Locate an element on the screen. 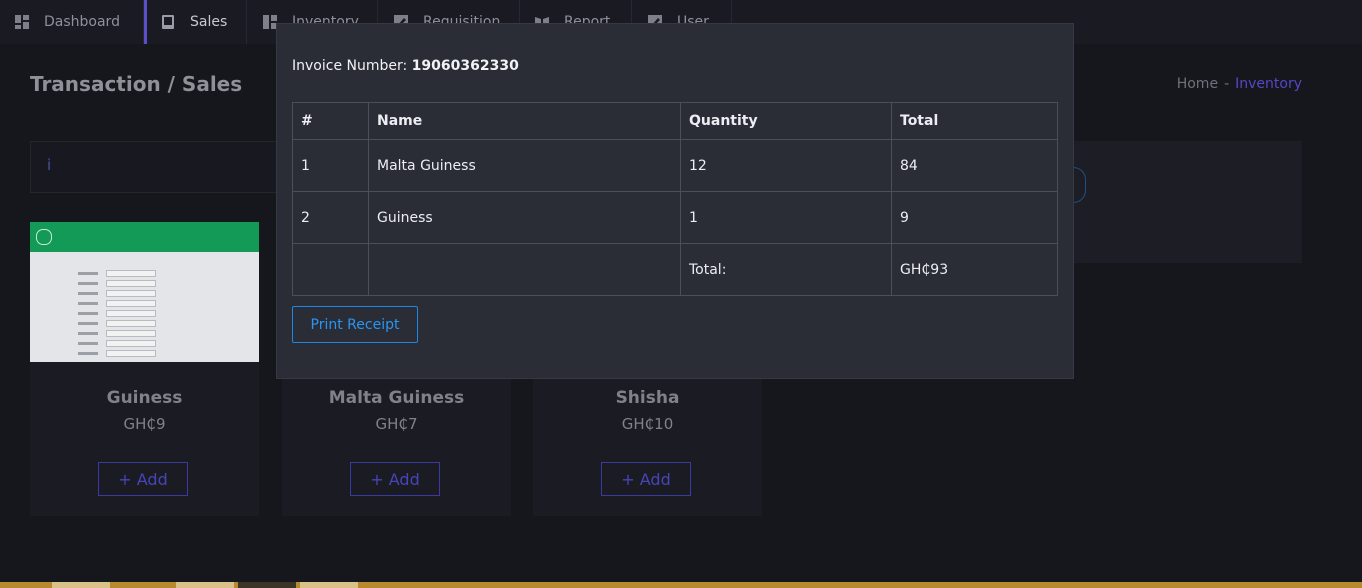 Image resolution: width=1362 pixels, height=588 pixels. table-row: 2 Guiness 1 9 is located at coordinates (675, 217).